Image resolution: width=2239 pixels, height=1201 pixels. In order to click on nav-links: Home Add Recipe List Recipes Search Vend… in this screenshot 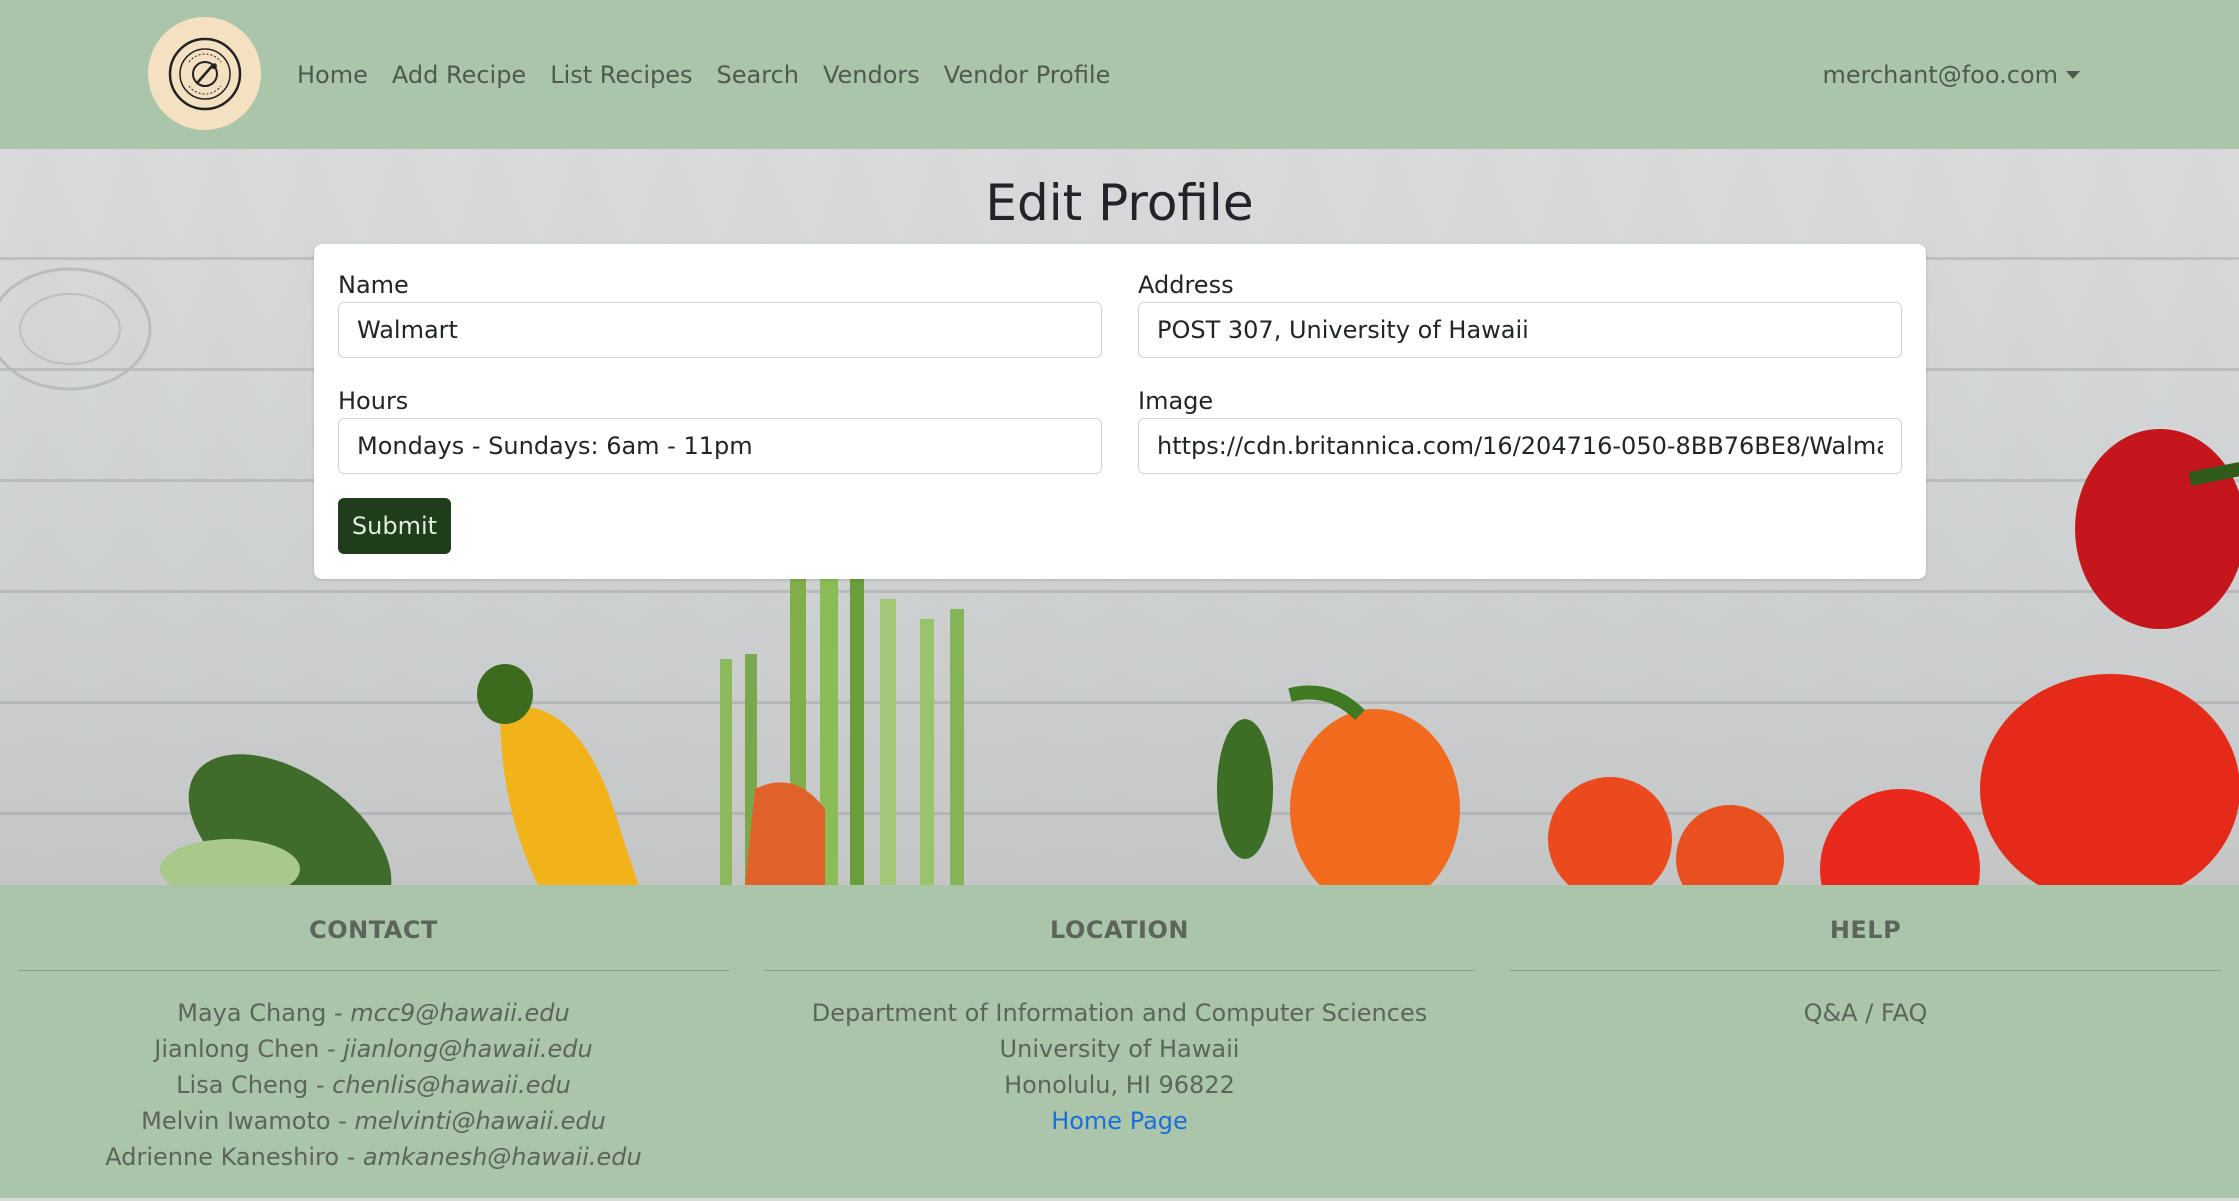, I will do `click(715, 75)`.